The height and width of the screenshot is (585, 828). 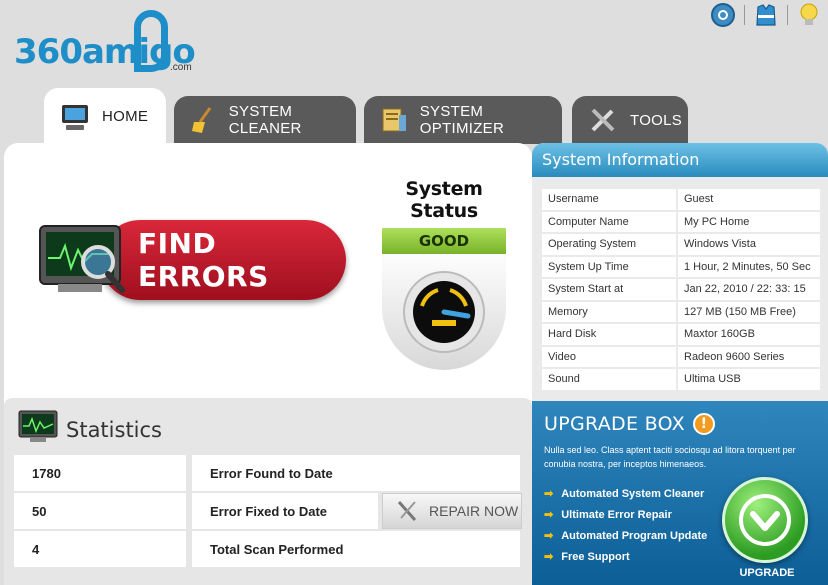 I want to click on speedometer-icon, so click(x=444, y=312).